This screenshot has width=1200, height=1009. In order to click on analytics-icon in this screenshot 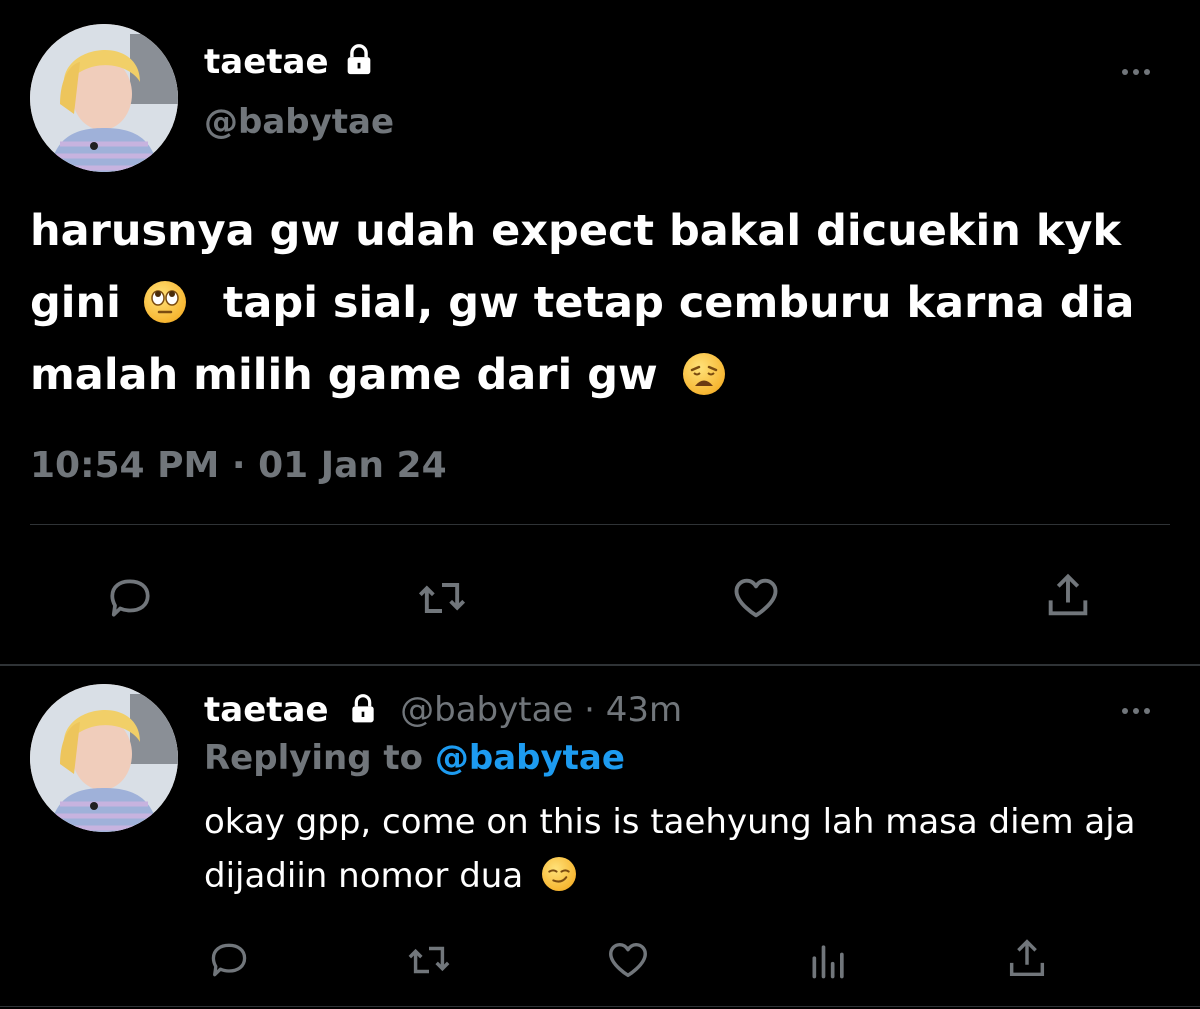, I will do `click(828, 962)`.